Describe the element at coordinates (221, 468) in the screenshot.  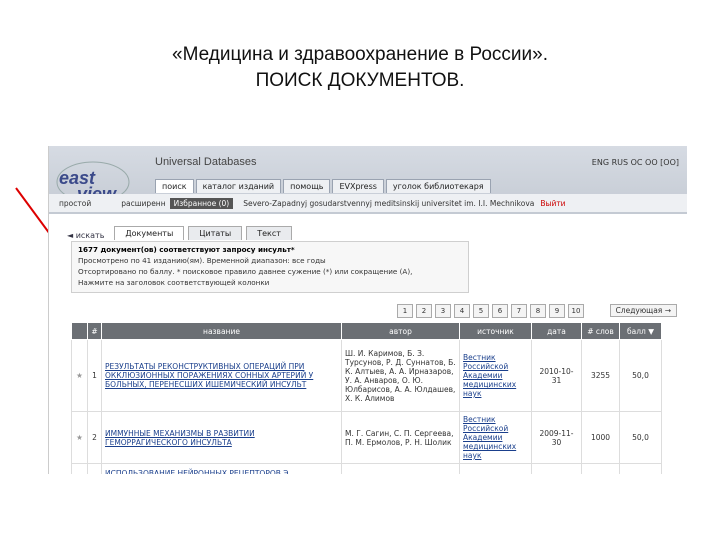
I see `document-title-link: ИСПОЛЬЗОВАНИЕ НЕЙРОННЫХ РЕЦЕПТОРОВ Э` at that location.